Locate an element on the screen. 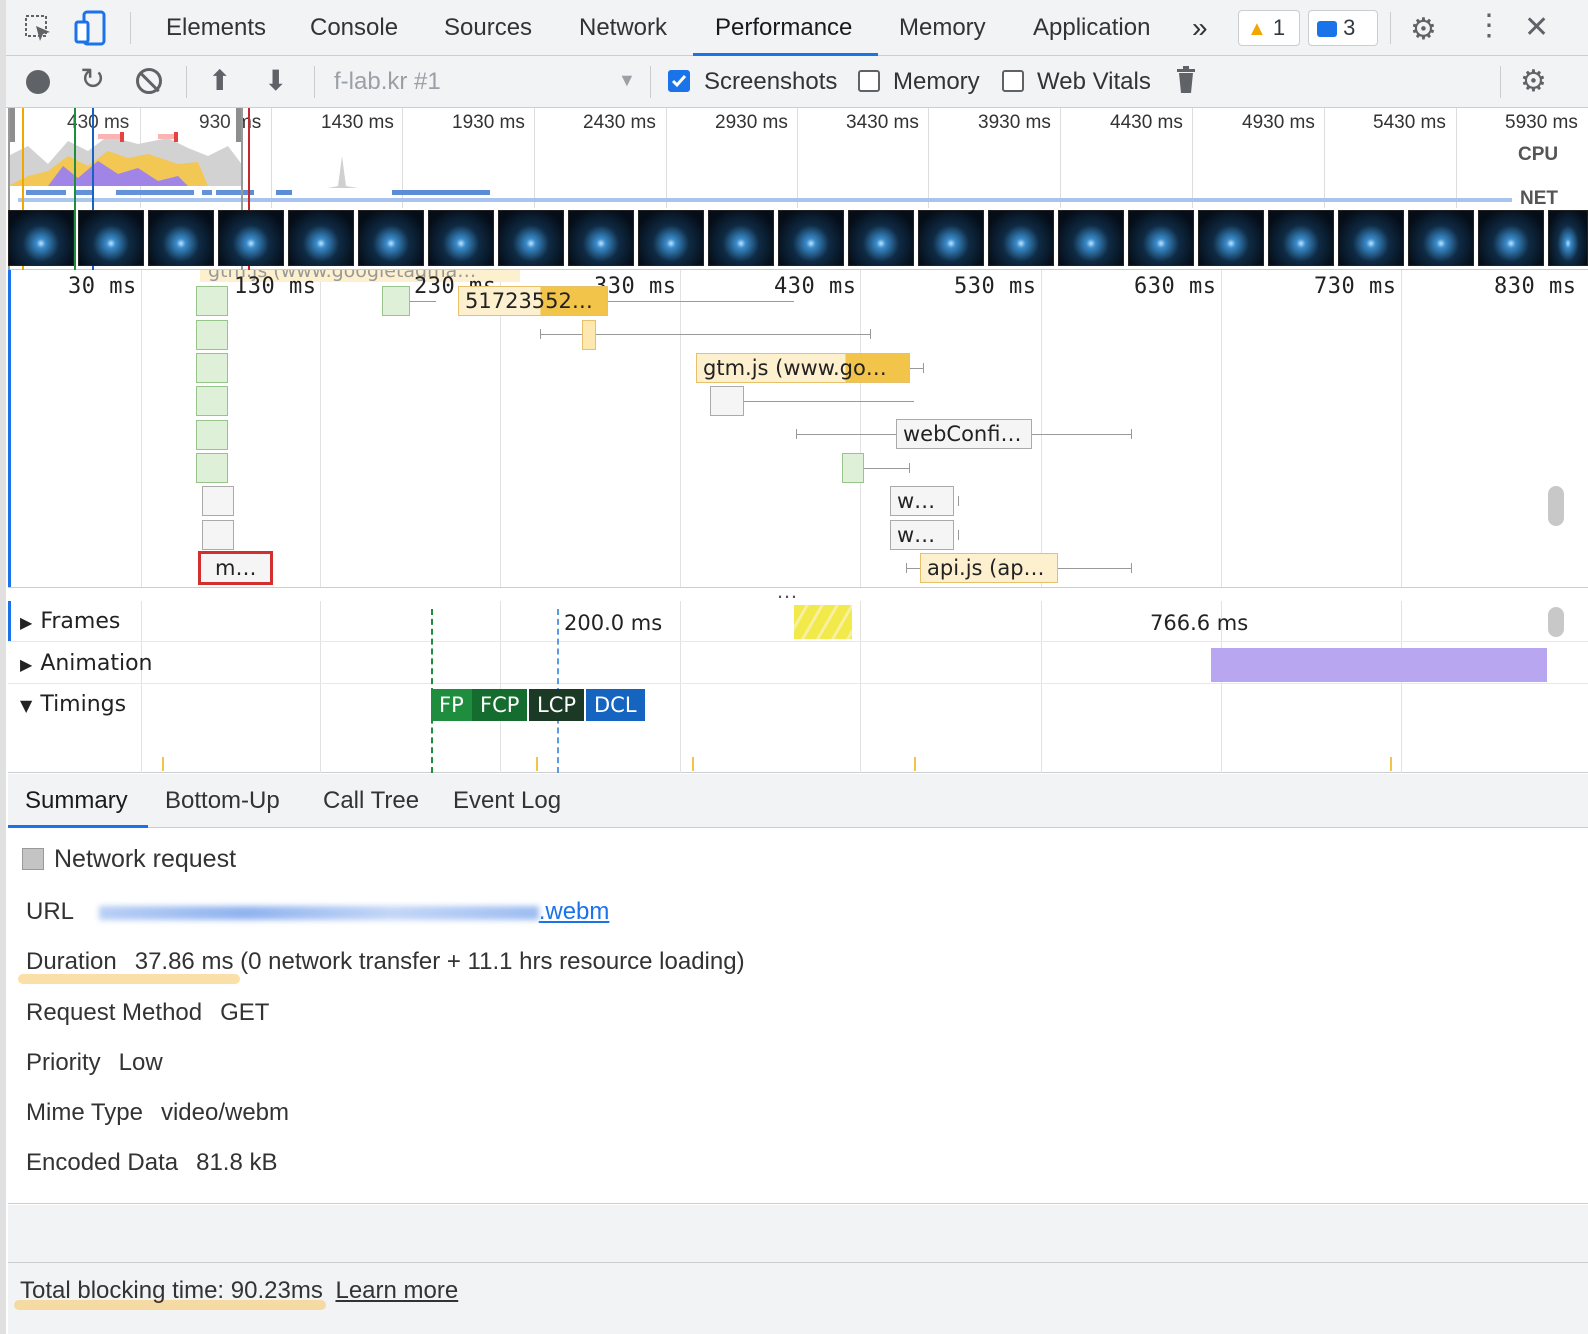  timings-track-toggle: ▼ Timings is located at coordinates (73, 704).